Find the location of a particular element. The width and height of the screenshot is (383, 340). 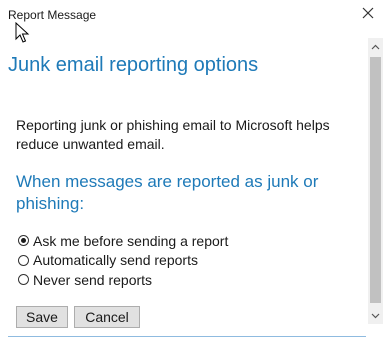

button-row: Save Cancel is located at coordinates (78, 317).